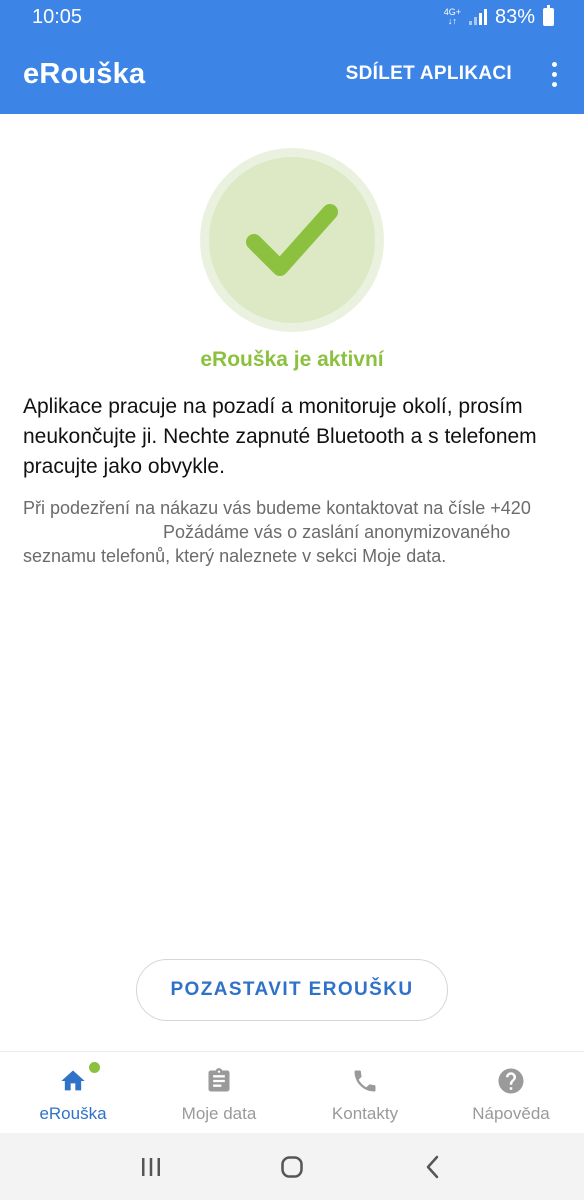 This screenshot has height=1200, width=584. Describe the element at coordinates (292, 990) in the screenshot. I see `pause-erouska-button: POZASTAVIT EROUŠKU` at that location.